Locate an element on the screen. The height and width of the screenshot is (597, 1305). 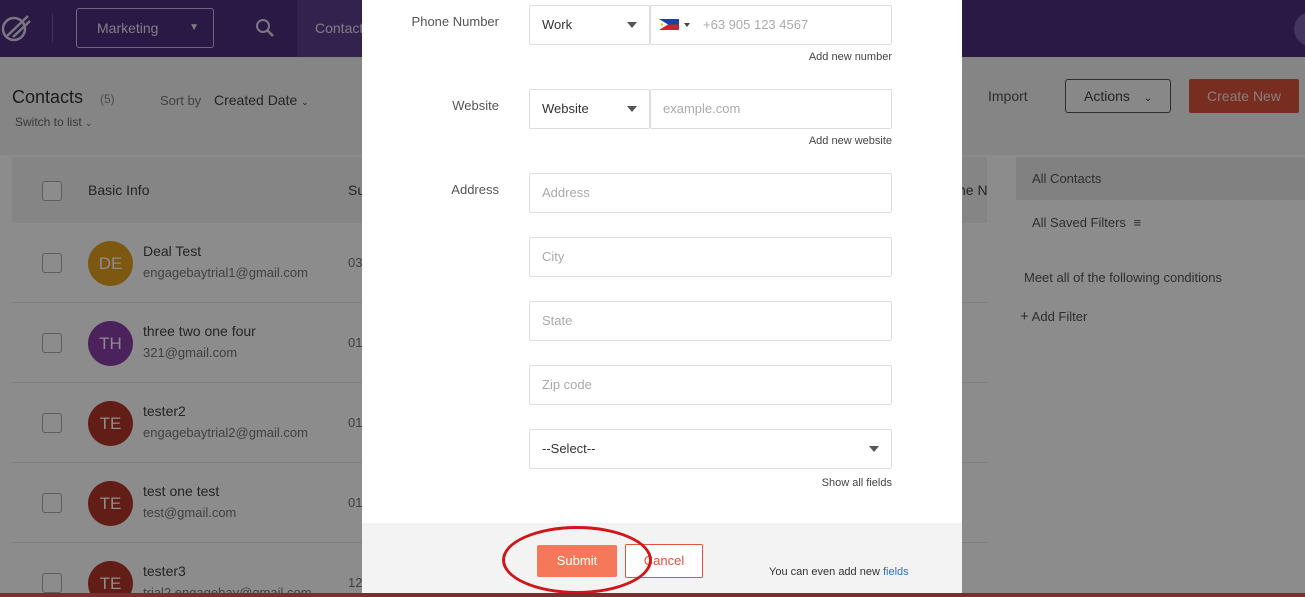
phone-type-value: Work is located at coordinates (557, 24).